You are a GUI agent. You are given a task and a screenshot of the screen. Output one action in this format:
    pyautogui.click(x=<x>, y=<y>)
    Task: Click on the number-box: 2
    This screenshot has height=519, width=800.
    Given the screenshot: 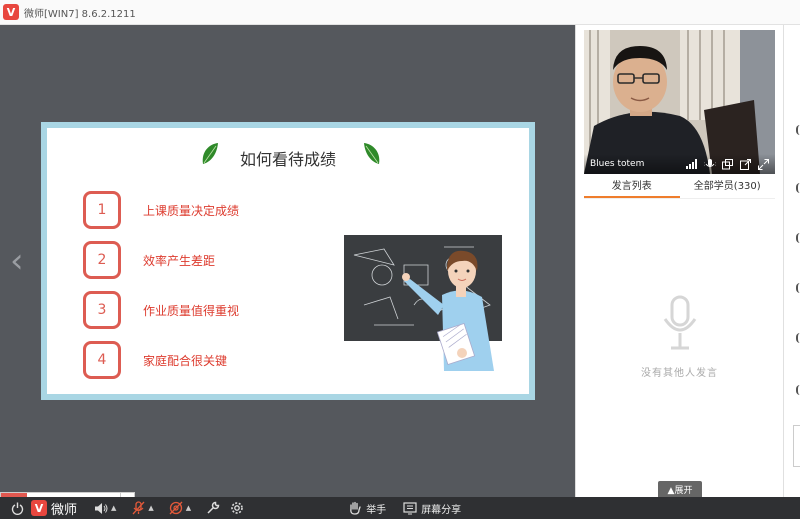 What is the action you would take?
    pyautogui.click(x=102, y=260)
    